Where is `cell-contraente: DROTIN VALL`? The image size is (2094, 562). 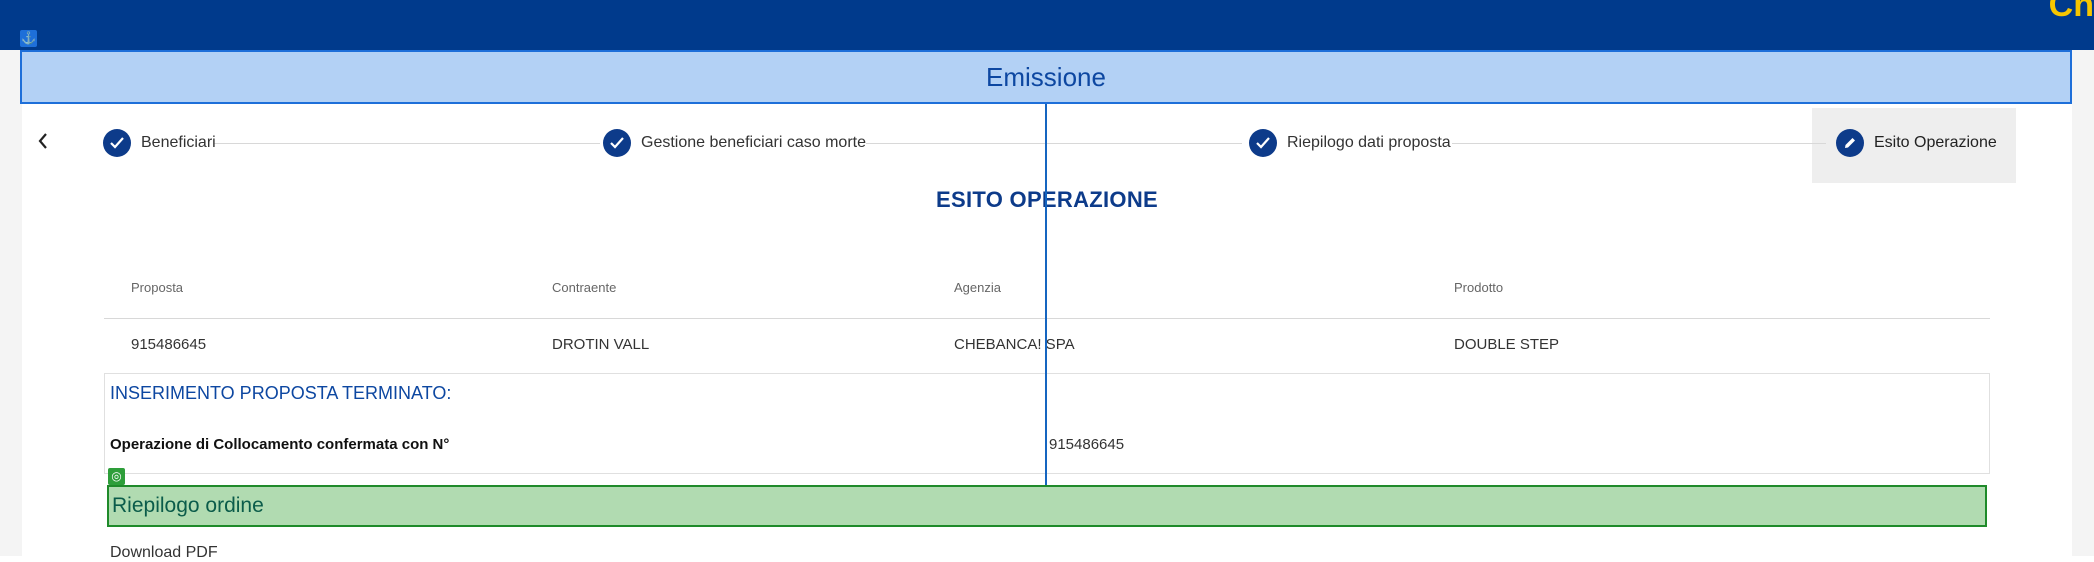 cell-contraente: DROTIN VALL is located at coordinates (601, 344).